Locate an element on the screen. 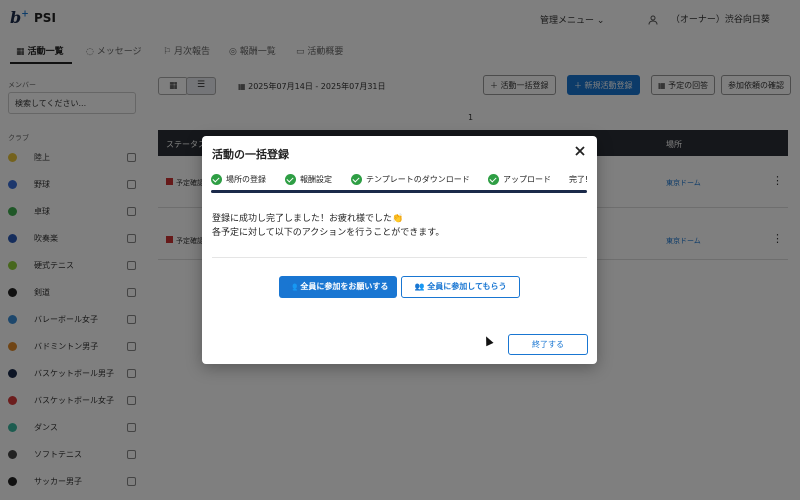 Image resolution: width=800 pixels, height=500 pixels. step-reward-setting: 報酬設定 is located at coordinates (308, 179).